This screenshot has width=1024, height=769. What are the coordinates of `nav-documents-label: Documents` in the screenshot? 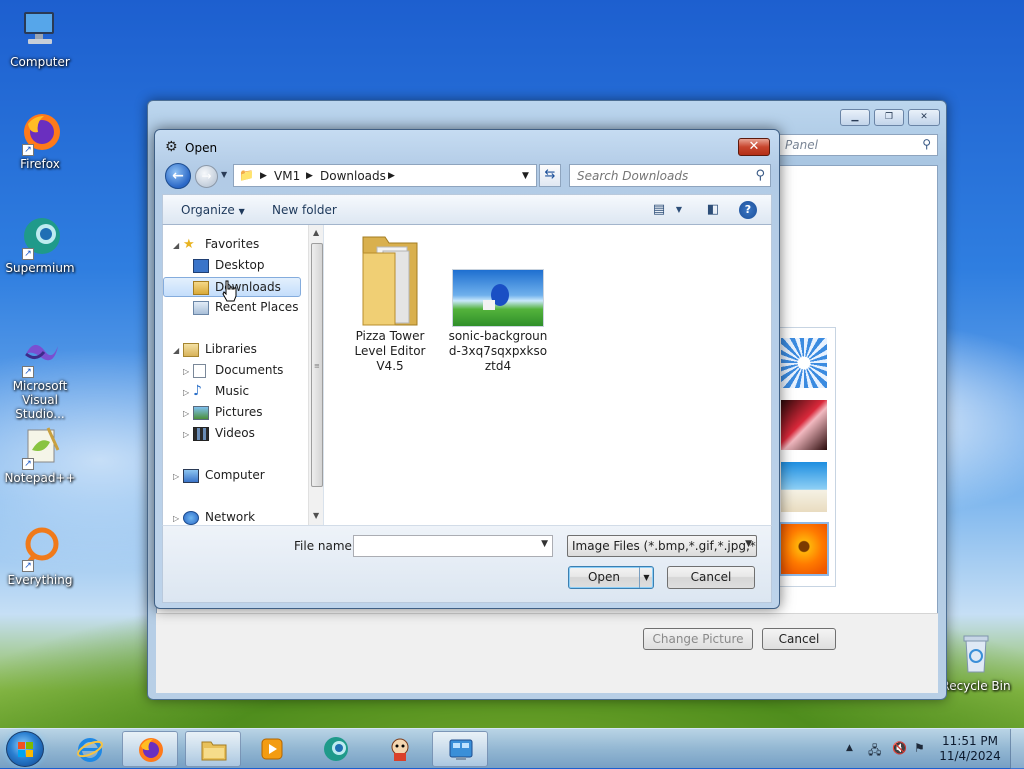 It's located at (249, 370).